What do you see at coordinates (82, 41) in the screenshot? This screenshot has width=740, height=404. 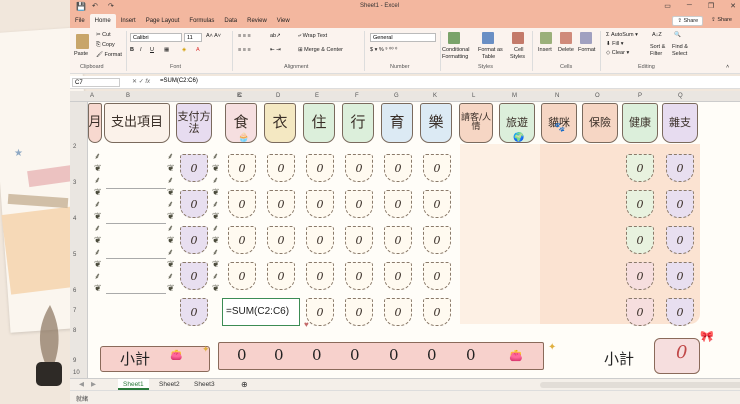 I see `paste-icon` at bounding box center [82, 41].